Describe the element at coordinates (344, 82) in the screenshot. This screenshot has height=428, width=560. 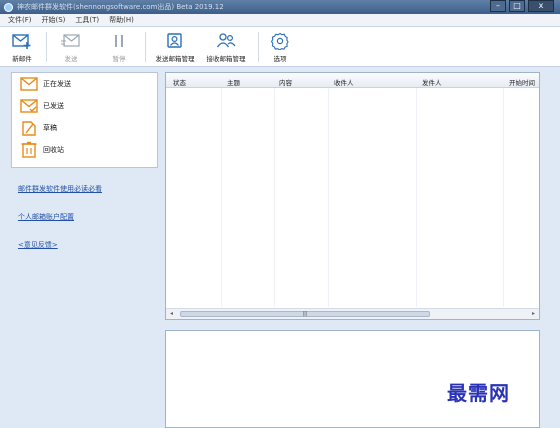
I see `column-recipient: 收件人` at that location.